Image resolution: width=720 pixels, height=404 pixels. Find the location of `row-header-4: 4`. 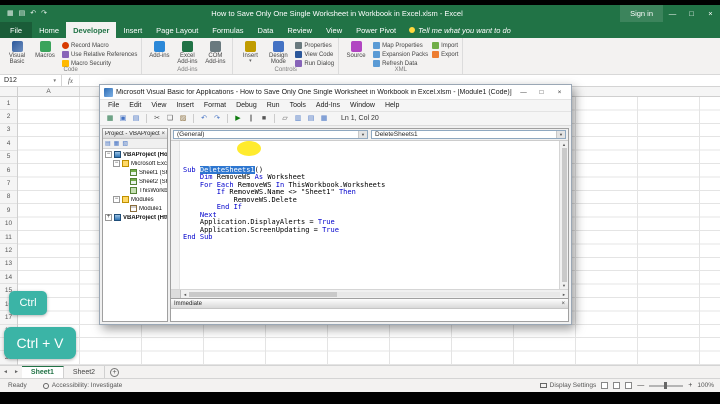

row-header-4: 4 is located at coordinates (8, 144).